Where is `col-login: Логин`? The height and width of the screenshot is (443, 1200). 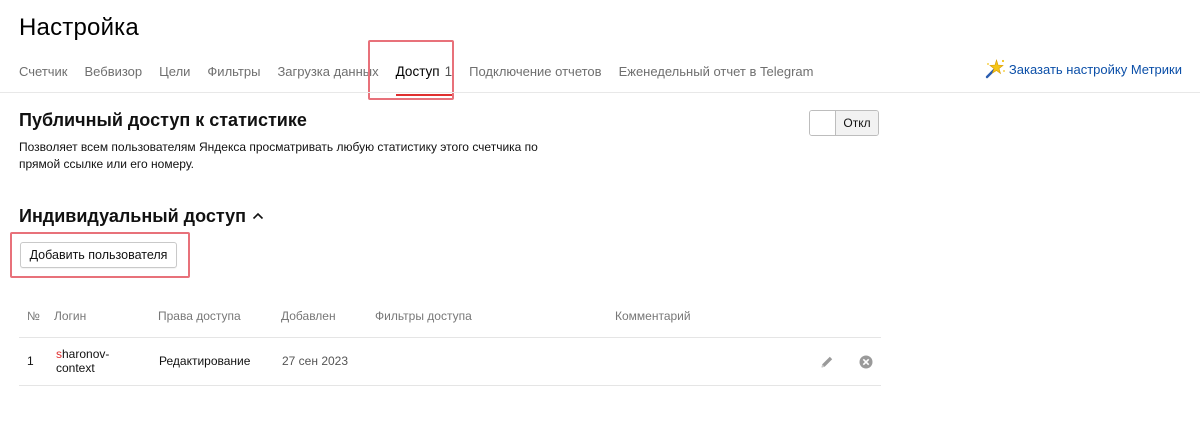
col-login: Логин is located at coordinates (70, 316).